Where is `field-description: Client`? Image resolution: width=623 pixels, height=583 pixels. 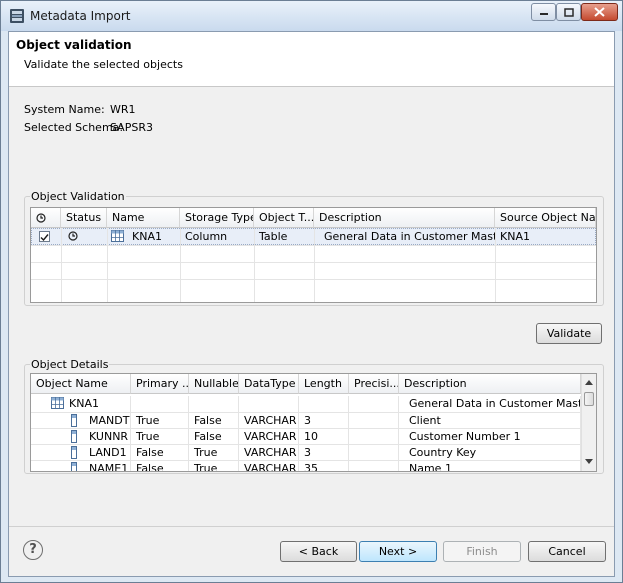 field-description: Client is located at coordinates (492, 421).